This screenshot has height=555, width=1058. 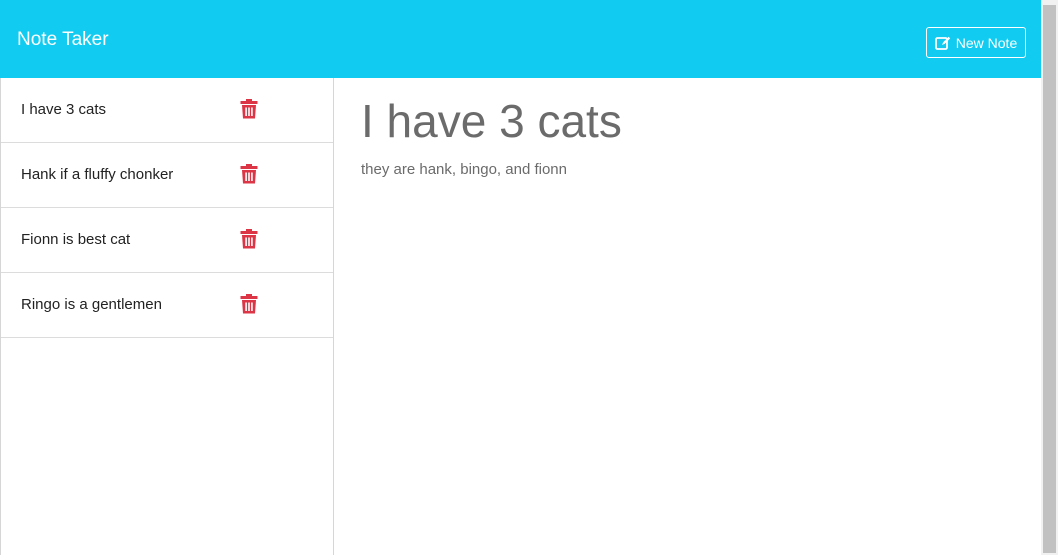 I want to click on new-note-label: New Note, so click(x=986, y=42).